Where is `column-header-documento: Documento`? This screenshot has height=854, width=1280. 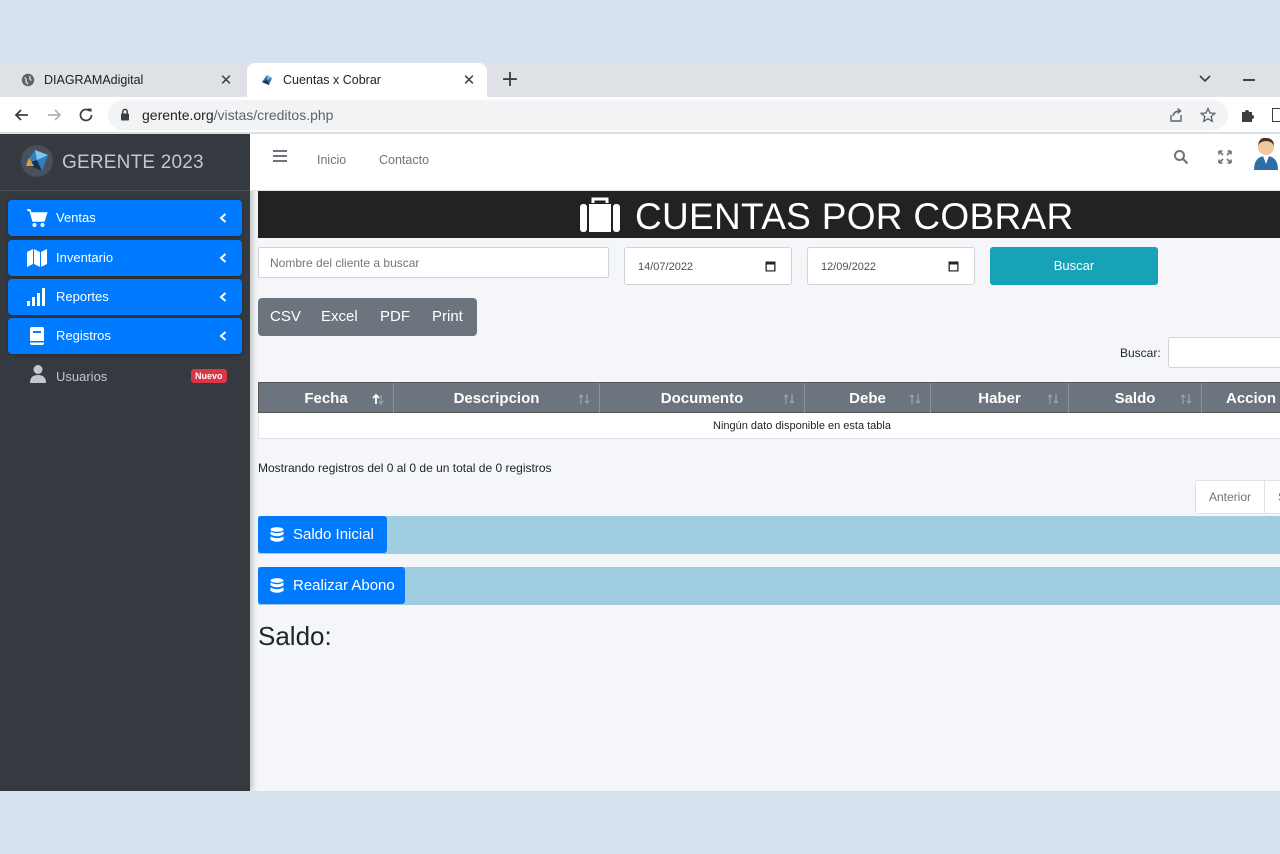
column-header-documento: Documento is located at coordinates (702, 398).